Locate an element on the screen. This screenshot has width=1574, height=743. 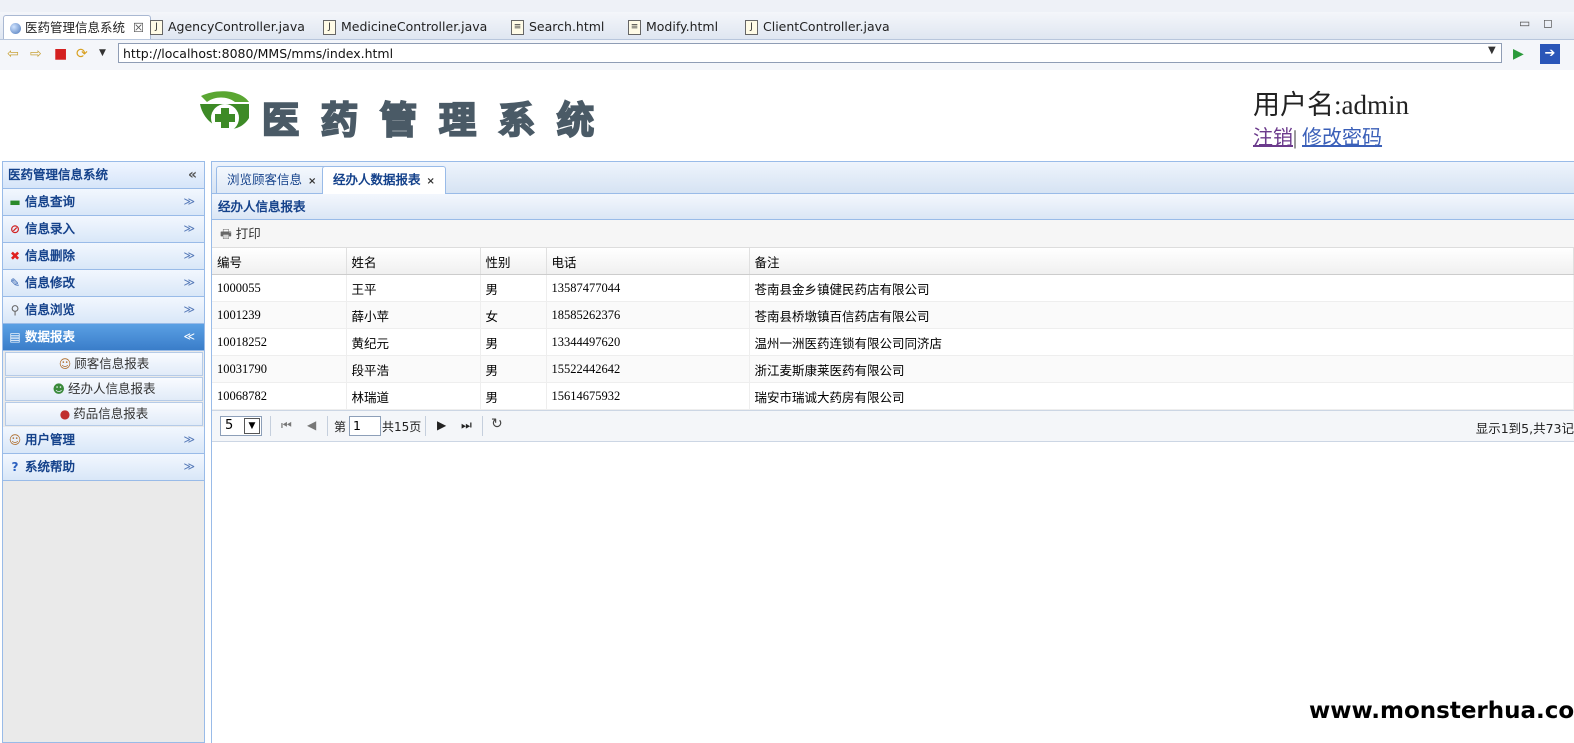
sidebar-item-label: 信息删除 is located at coordinates (50, 255).